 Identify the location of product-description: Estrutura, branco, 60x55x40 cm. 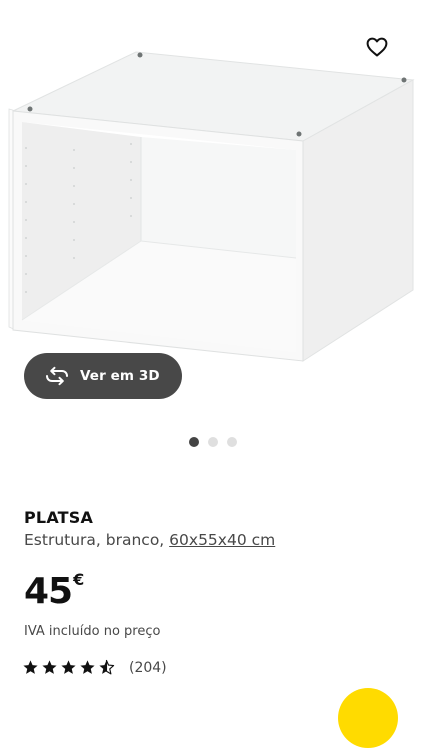
(214, 540).